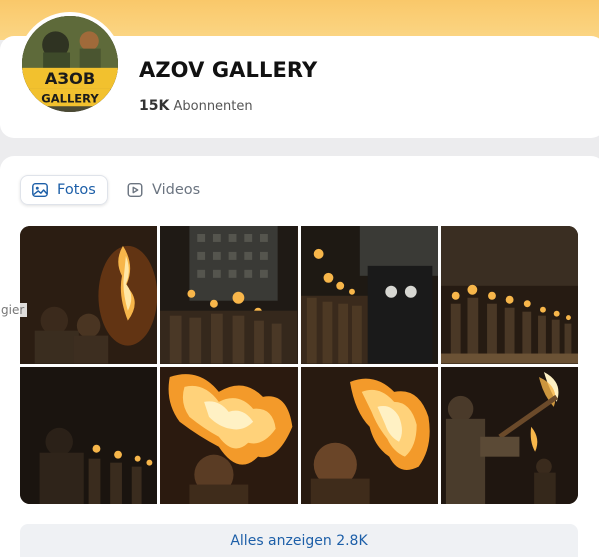  What do you see at coordinates (352, 540) in the screenshot?
I see `show-all-count: 2.8K` at bounding box center [352, 540].